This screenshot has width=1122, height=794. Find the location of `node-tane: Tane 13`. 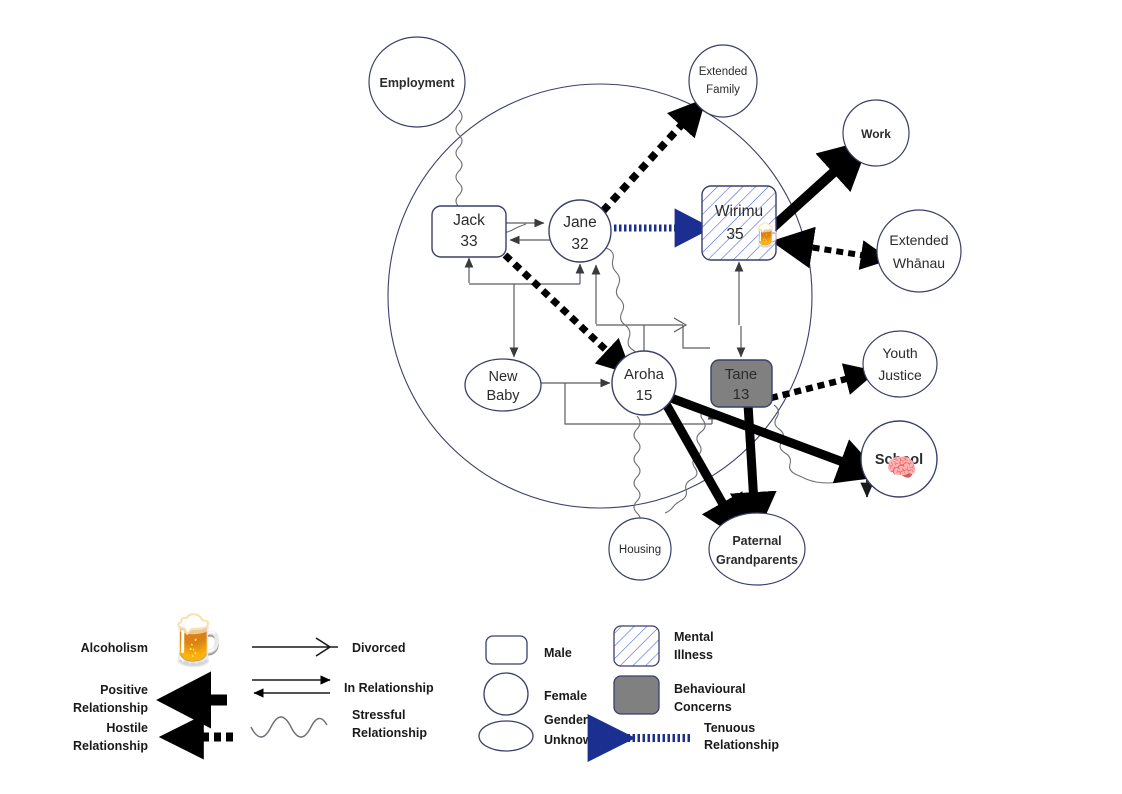

node-tane: Tane 13 is located at coordinates (741, 383).